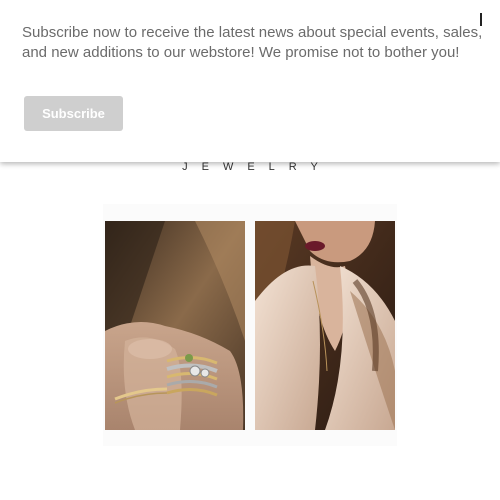 This screenshot has width=500, height=500. I want to click on close-icon, so click(481, 20).